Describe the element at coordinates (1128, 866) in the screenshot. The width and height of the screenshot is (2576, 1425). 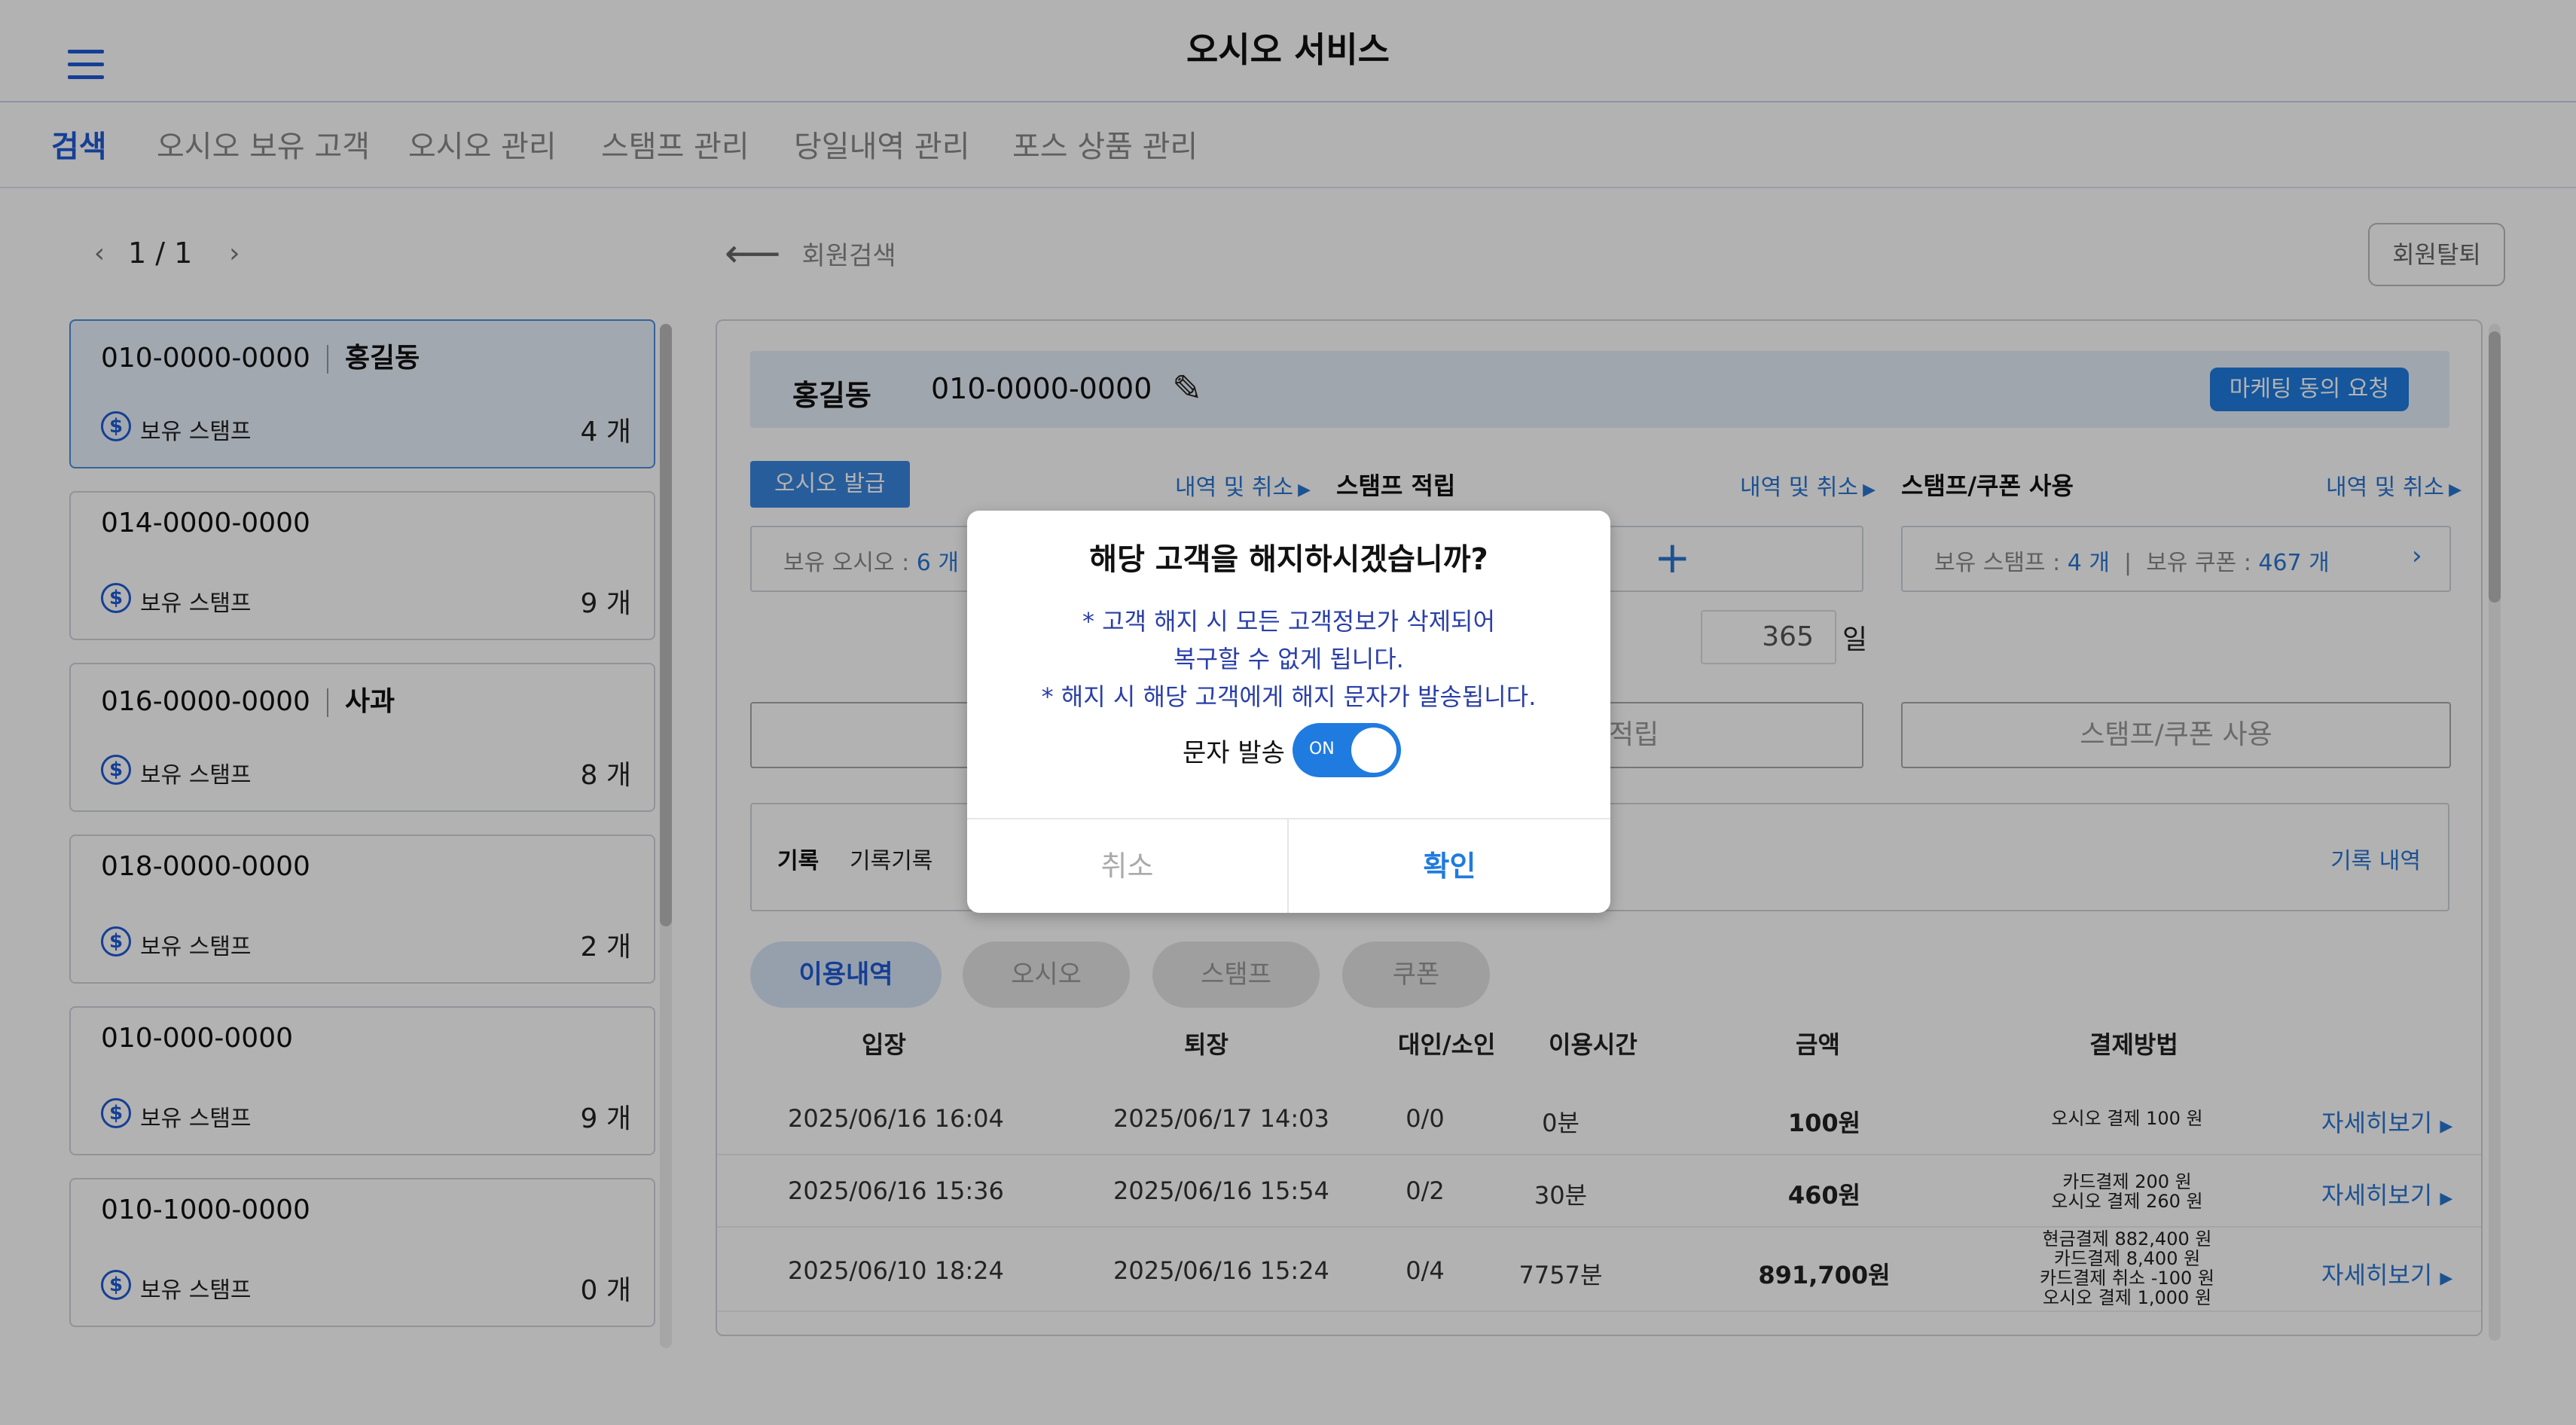
I see `cancel-button: 취소` at that location.